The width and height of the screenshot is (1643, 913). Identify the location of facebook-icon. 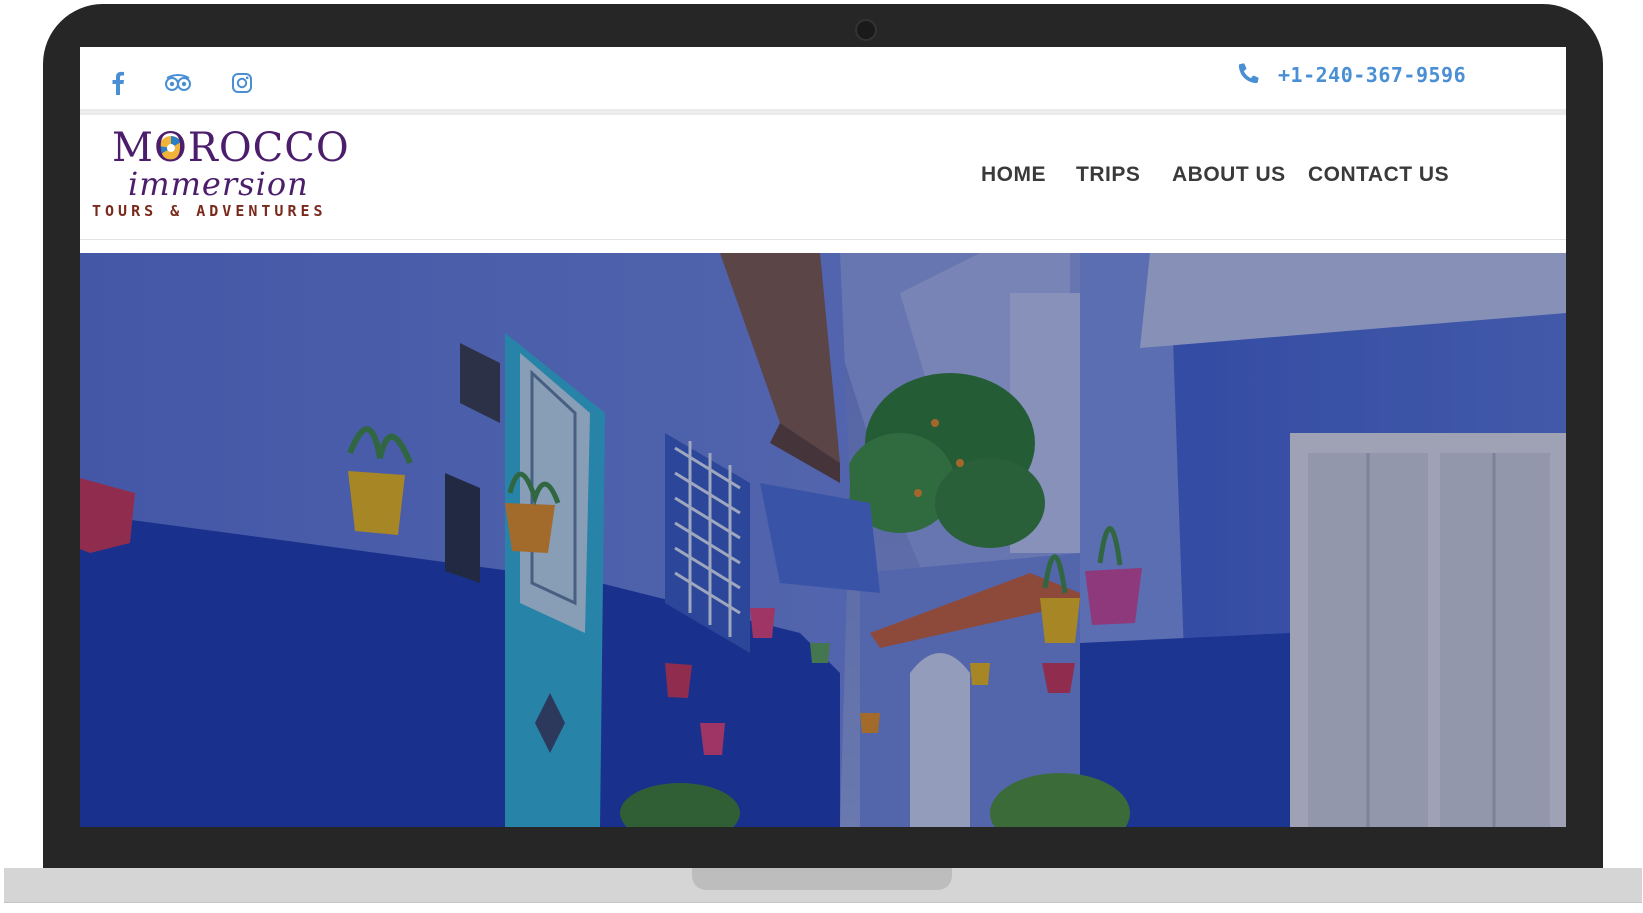
(118, 83).